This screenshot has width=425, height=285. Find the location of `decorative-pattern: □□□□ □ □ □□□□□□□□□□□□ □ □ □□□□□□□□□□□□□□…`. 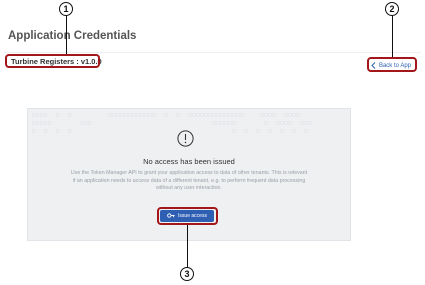

decorative-pattern: □□□□ □ □ □□□□□□□□□□□□ □ □ □□□□□□□□□□□□□□… is located at coordinates (166, 115).